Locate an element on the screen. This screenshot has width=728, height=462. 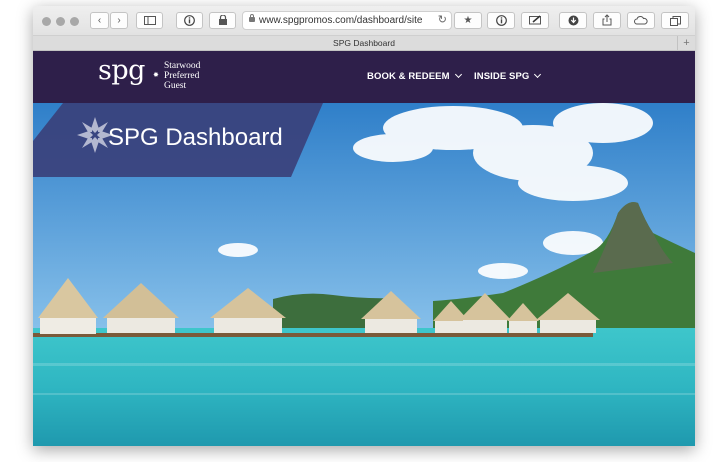
download-icon is located at coordinates (573, 20).